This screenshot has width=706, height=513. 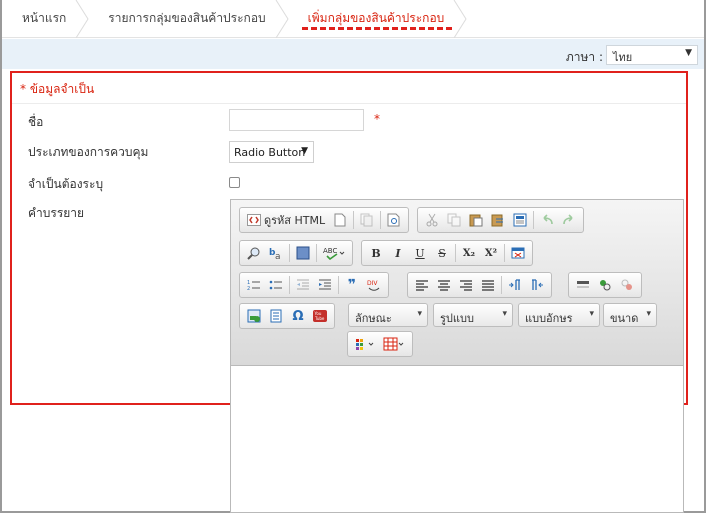 I want to click on size-combo: ขนาด ▾, so click(x=630, y=315).